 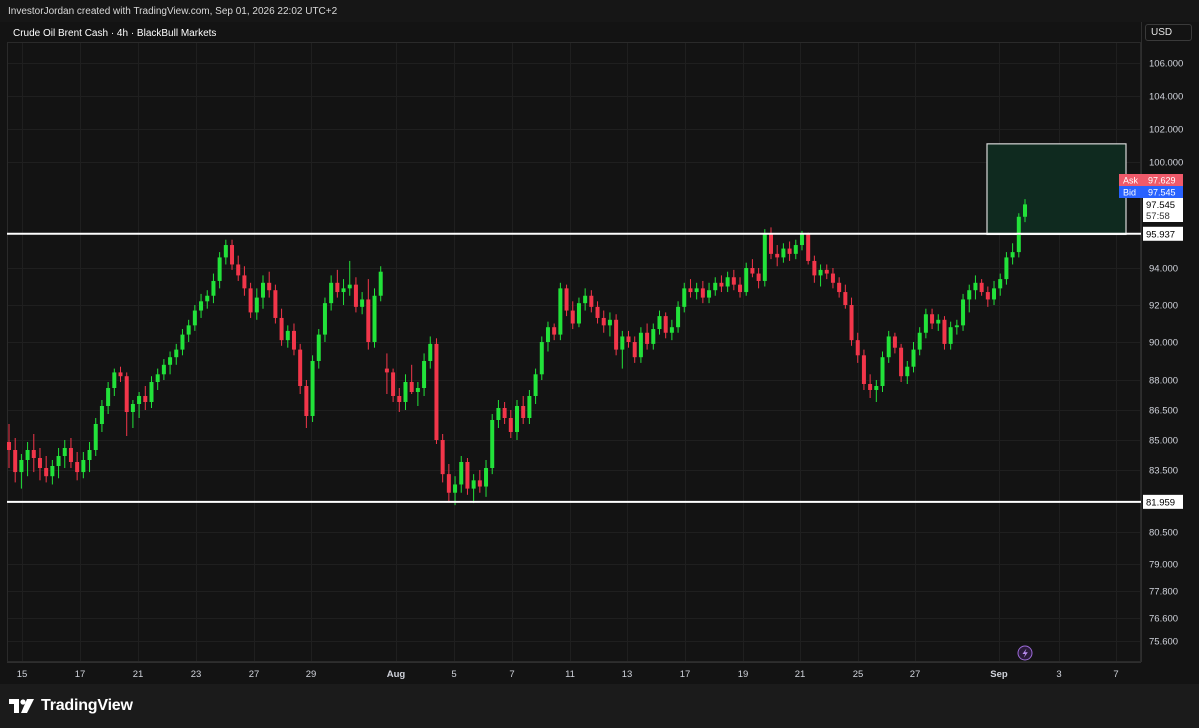 I want to click on target-zone-box, so click(x=1056, y=189).